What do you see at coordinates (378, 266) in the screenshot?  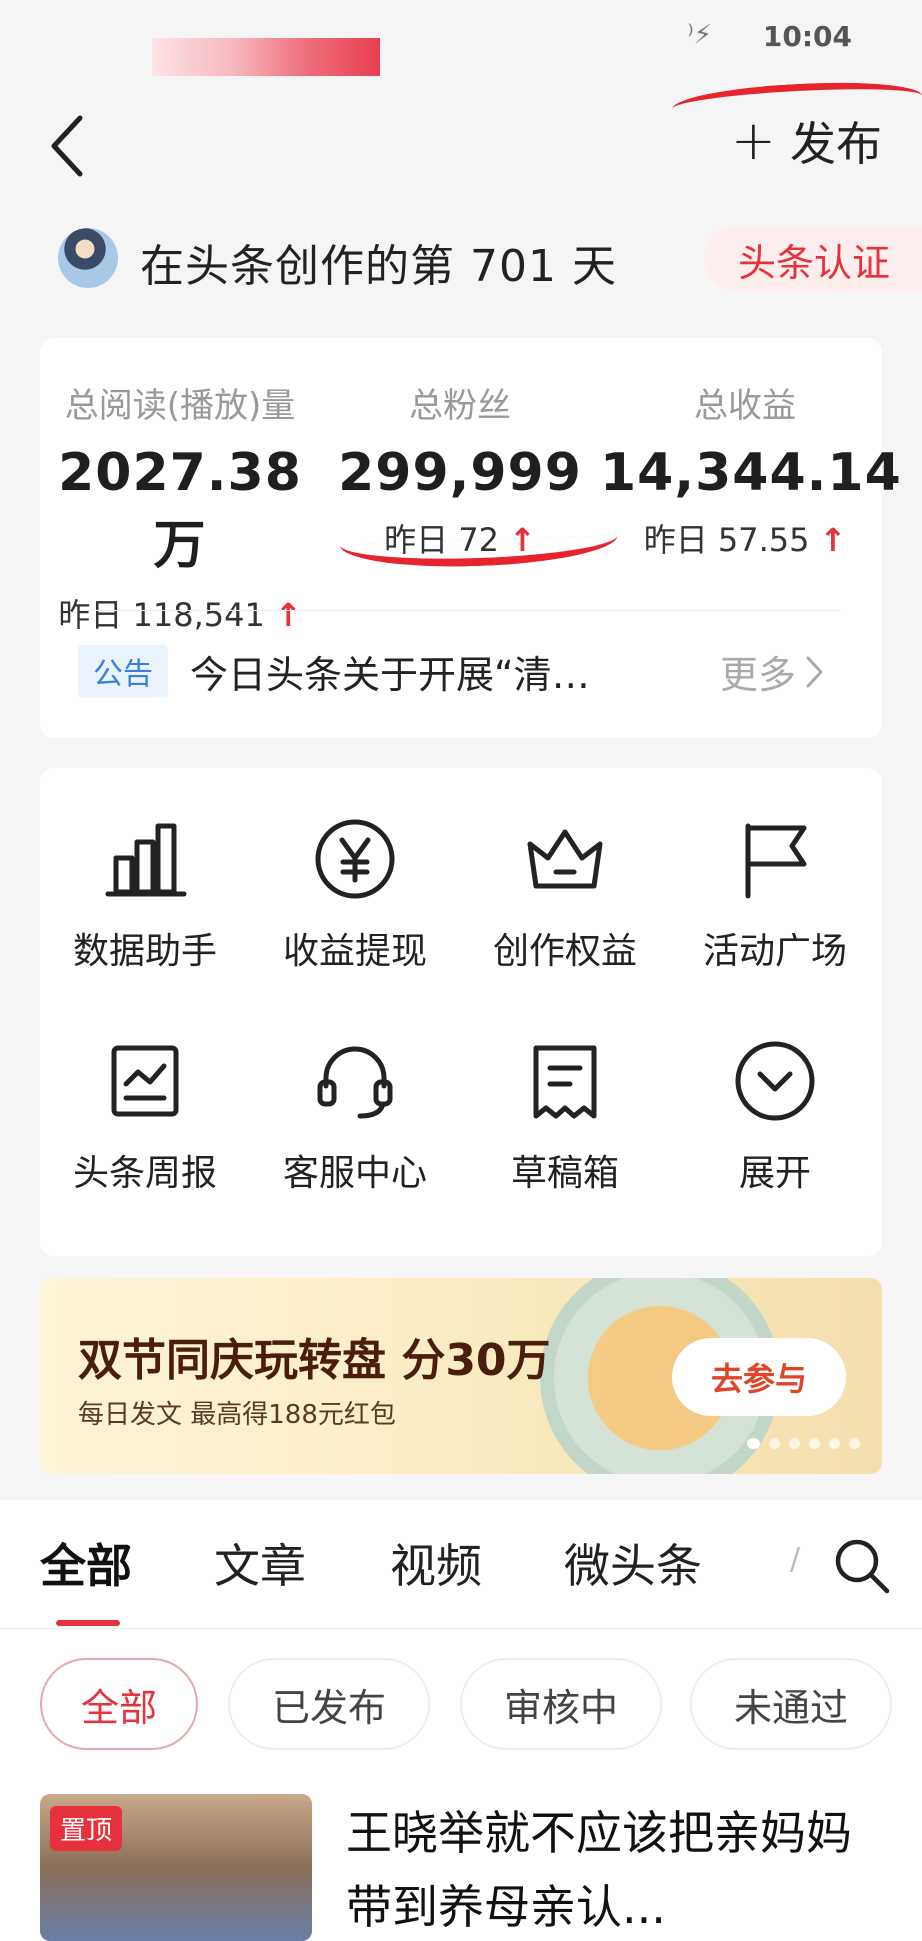 I see `creation-days-greeting: 在头条创作的第 701 天` at bounding box center [378, 266].